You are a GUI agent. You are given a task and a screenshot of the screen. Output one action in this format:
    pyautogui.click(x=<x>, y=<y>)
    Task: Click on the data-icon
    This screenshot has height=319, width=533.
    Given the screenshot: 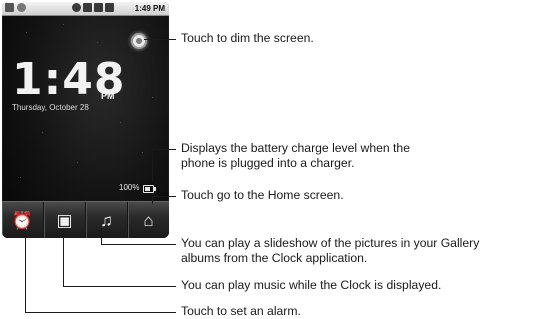 What is the action you would take?
    pyautogui.click(x=87, y=7)
    